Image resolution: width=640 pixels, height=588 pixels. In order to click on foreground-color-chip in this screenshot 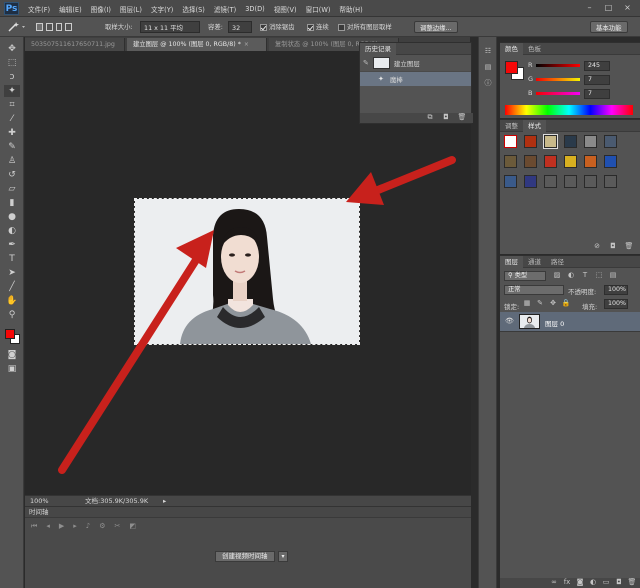, I will do `click(511, 67)`.